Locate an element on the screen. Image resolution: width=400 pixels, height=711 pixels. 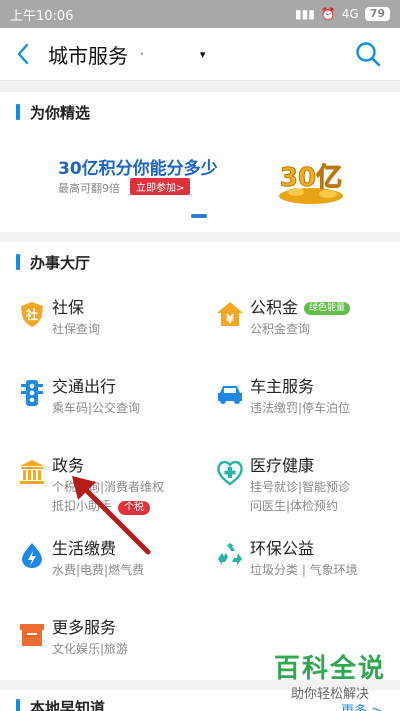
service-desc: 公积金查询 is located at coordinates (280, 329).